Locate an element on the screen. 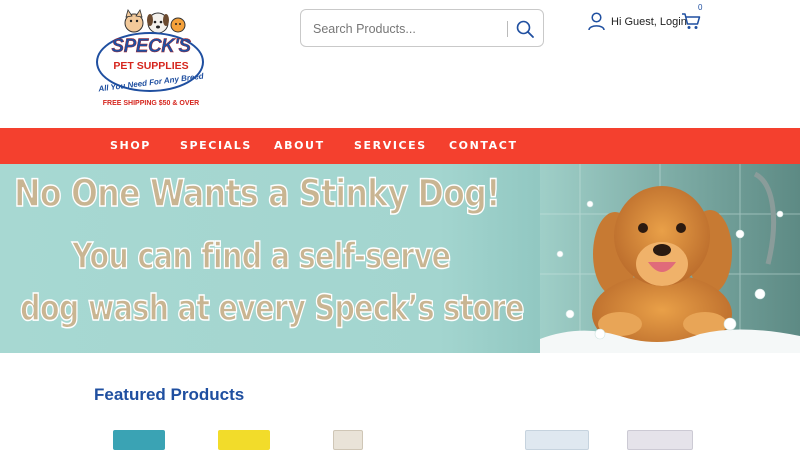 This screenshot has width=800, height=450. banner-headline: No One Wants a Stinky Dog! is located at coordinates (257, 193).